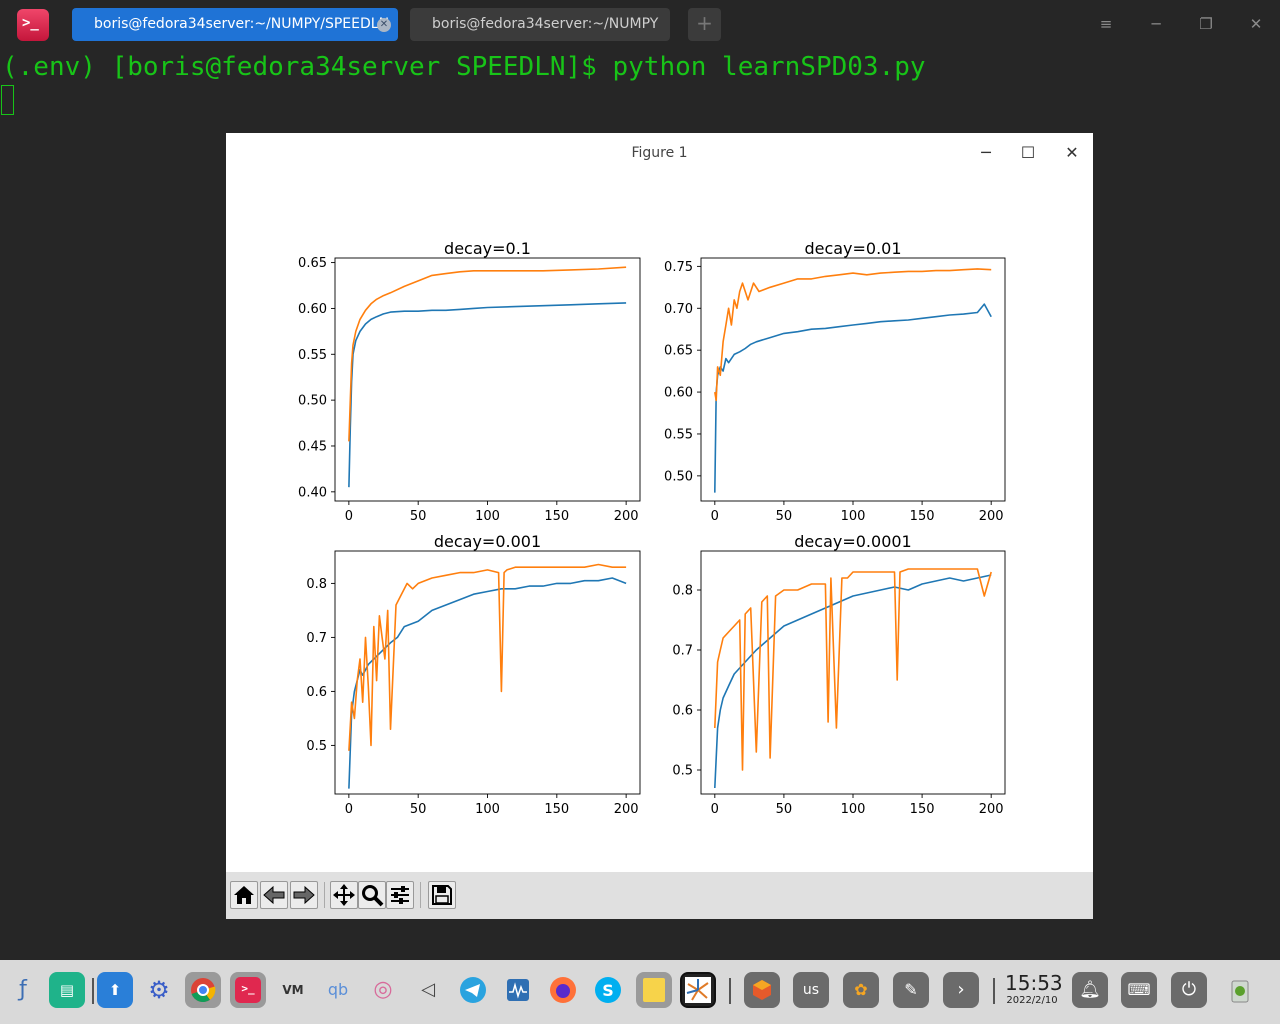  What do you see at coordinates (67, 990) in the screenshot?
I see `file-manager-icon: ▤` at bounding box center [67, 990].